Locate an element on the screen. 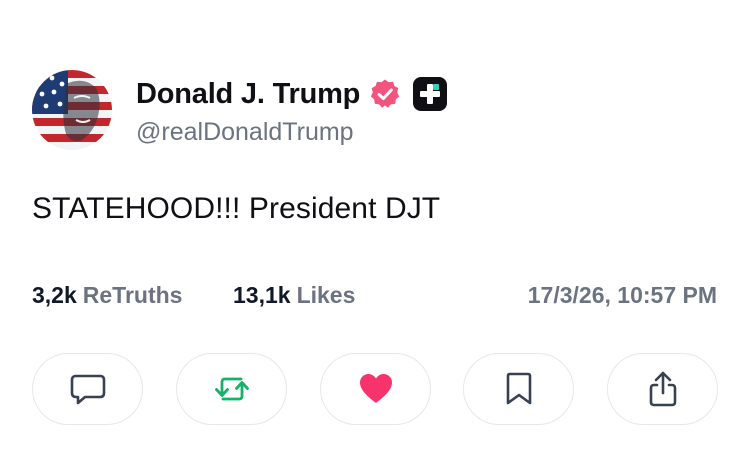 This screenshot has height=454, width=749. avatar is located at coordinates (72, 110).